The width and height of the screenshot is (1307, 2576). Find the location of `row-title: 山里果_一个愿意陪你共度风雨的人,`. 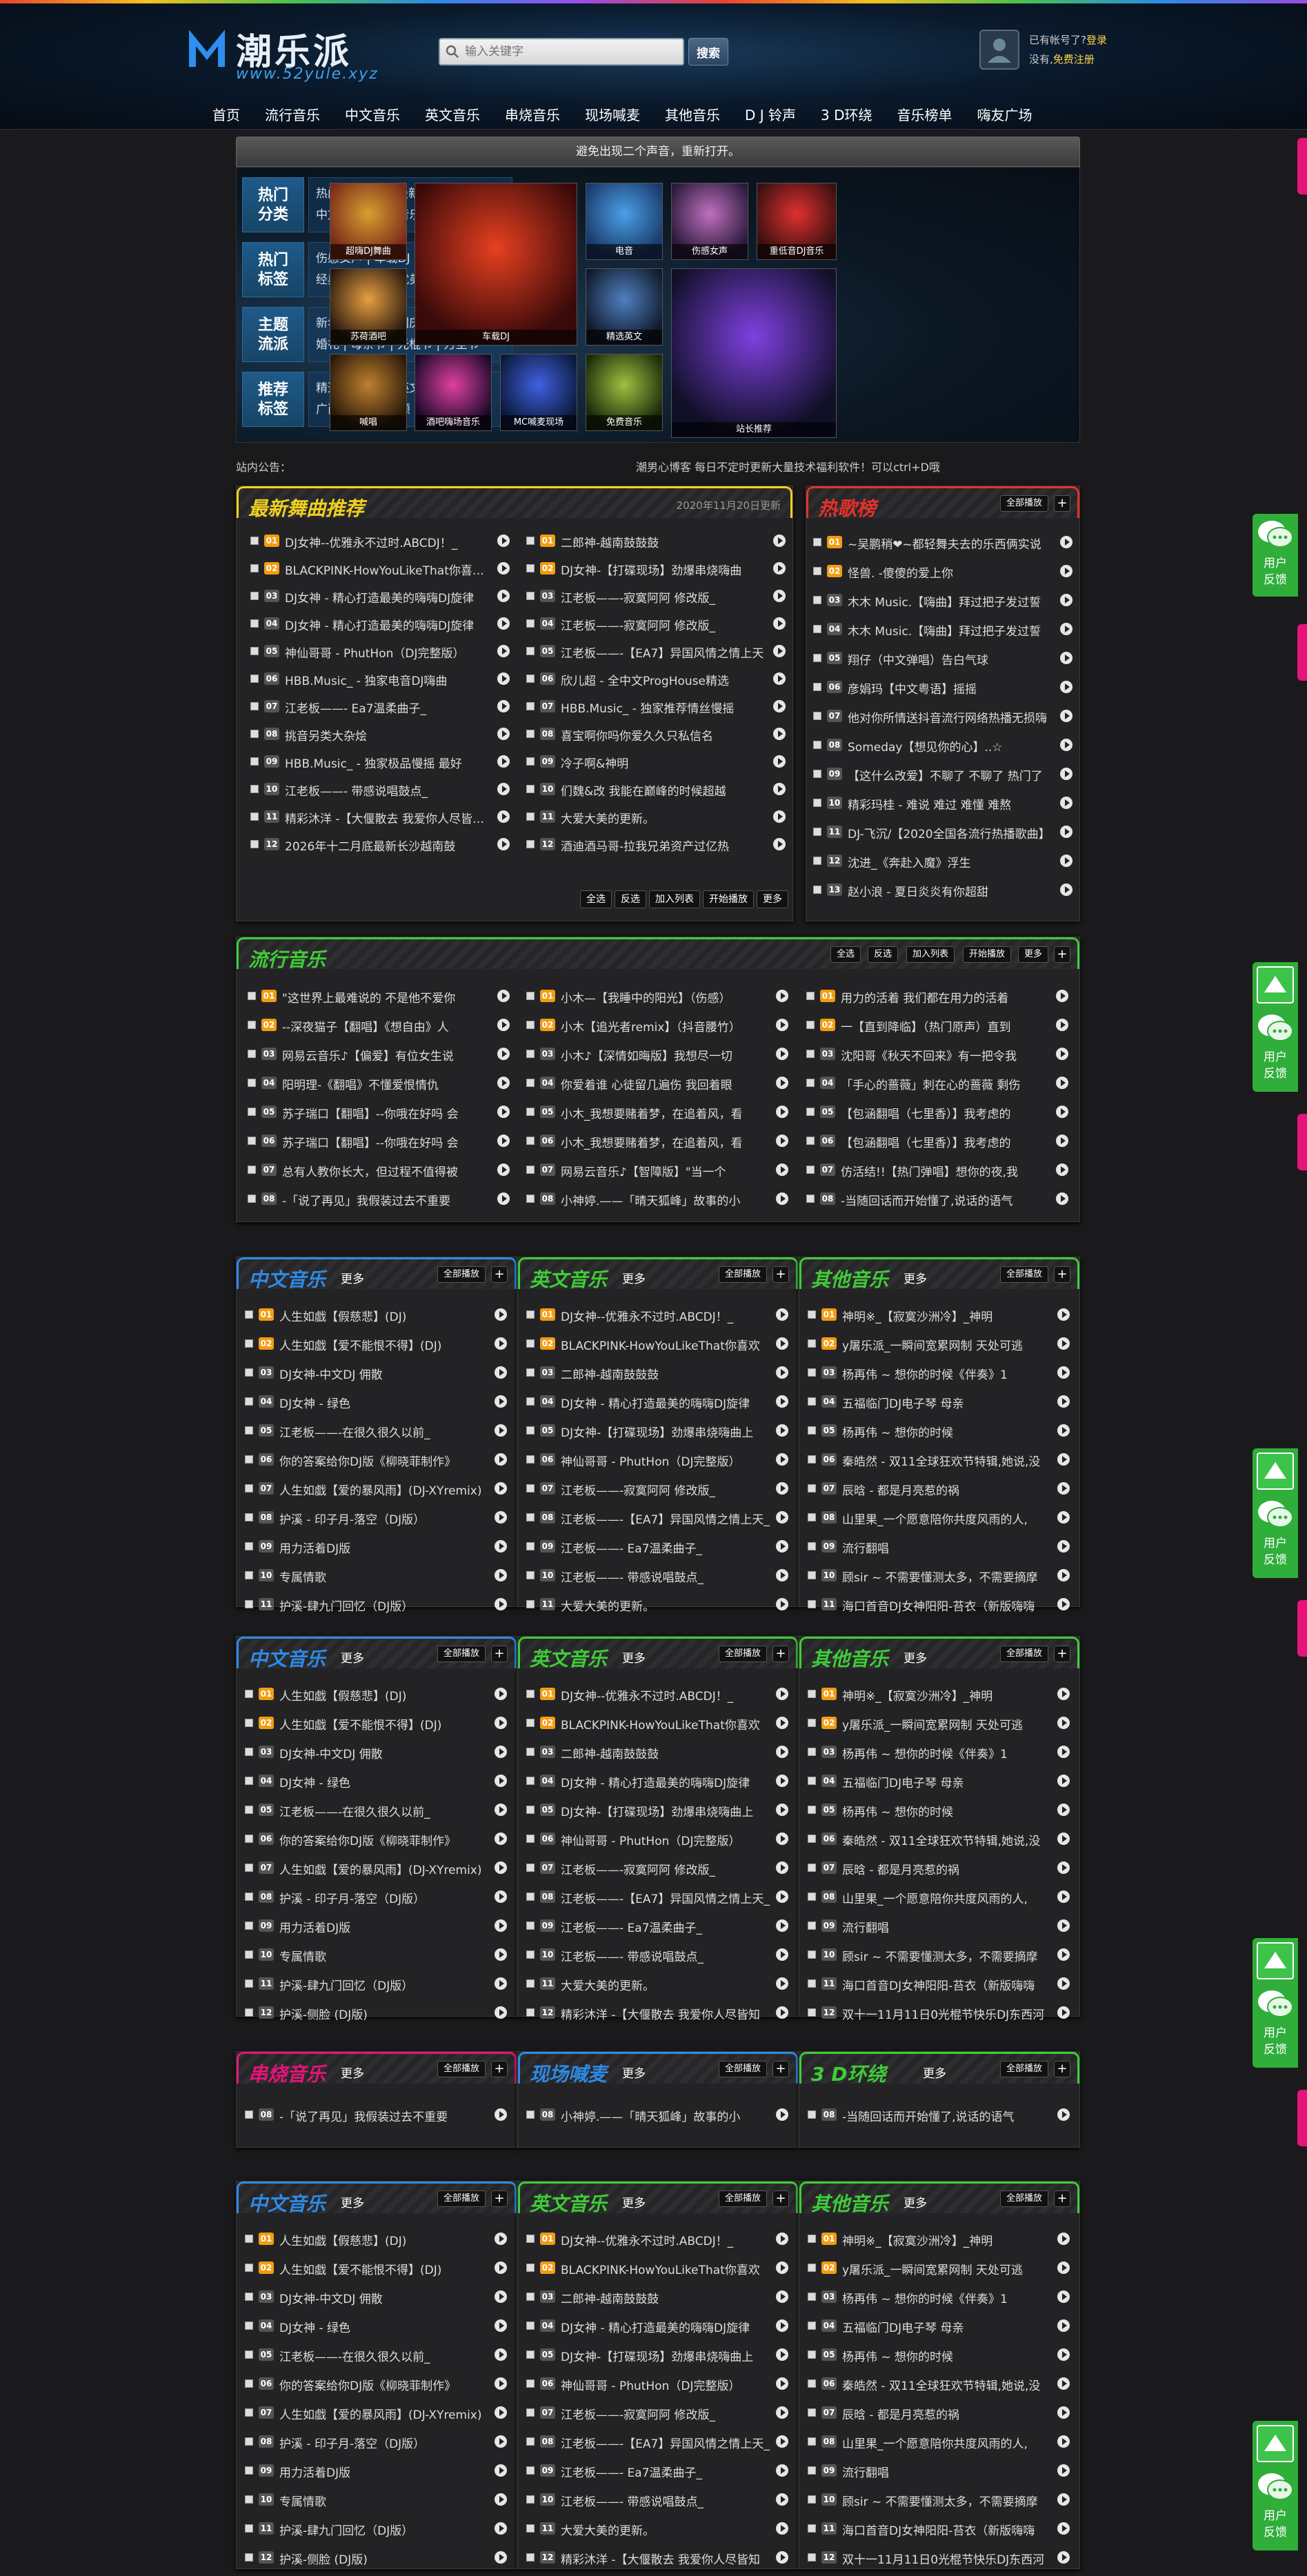

row-title: 山里果_一个愿意陪你共度风雨的人, is located at coordinates (947, 2442).